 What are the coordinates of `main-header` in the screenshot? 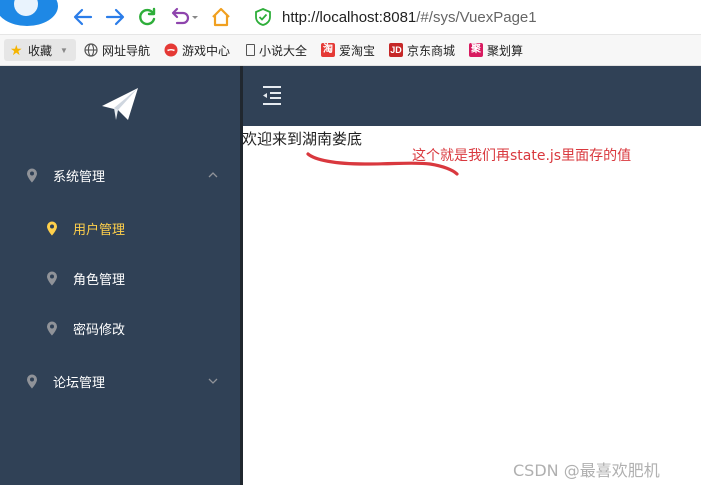 It's located at (472, 96).